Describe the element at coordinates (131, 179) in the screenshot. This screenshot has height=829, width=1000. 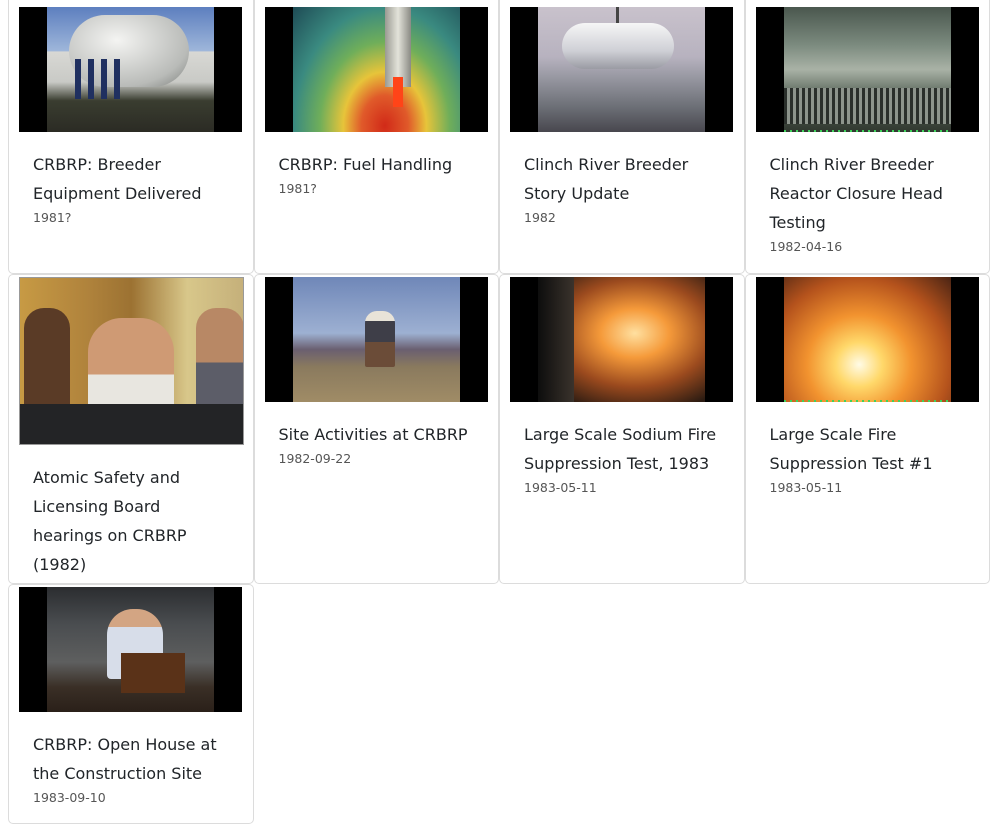
I see `video-title: CRBRP: Breeder Equipment Delivered` at that location.